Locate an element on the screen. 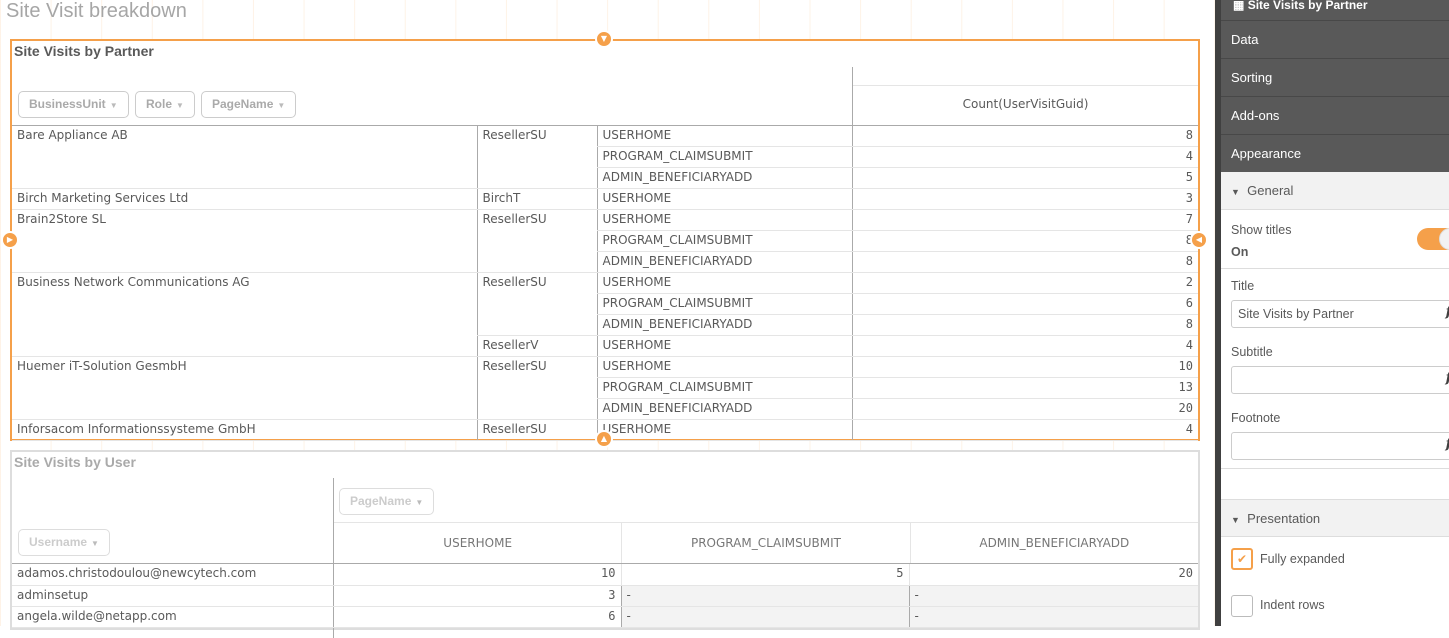 The height and width of the screenshot is (638, 1449). menu-sorting: Sorting is located at coordinates (1335, 77).